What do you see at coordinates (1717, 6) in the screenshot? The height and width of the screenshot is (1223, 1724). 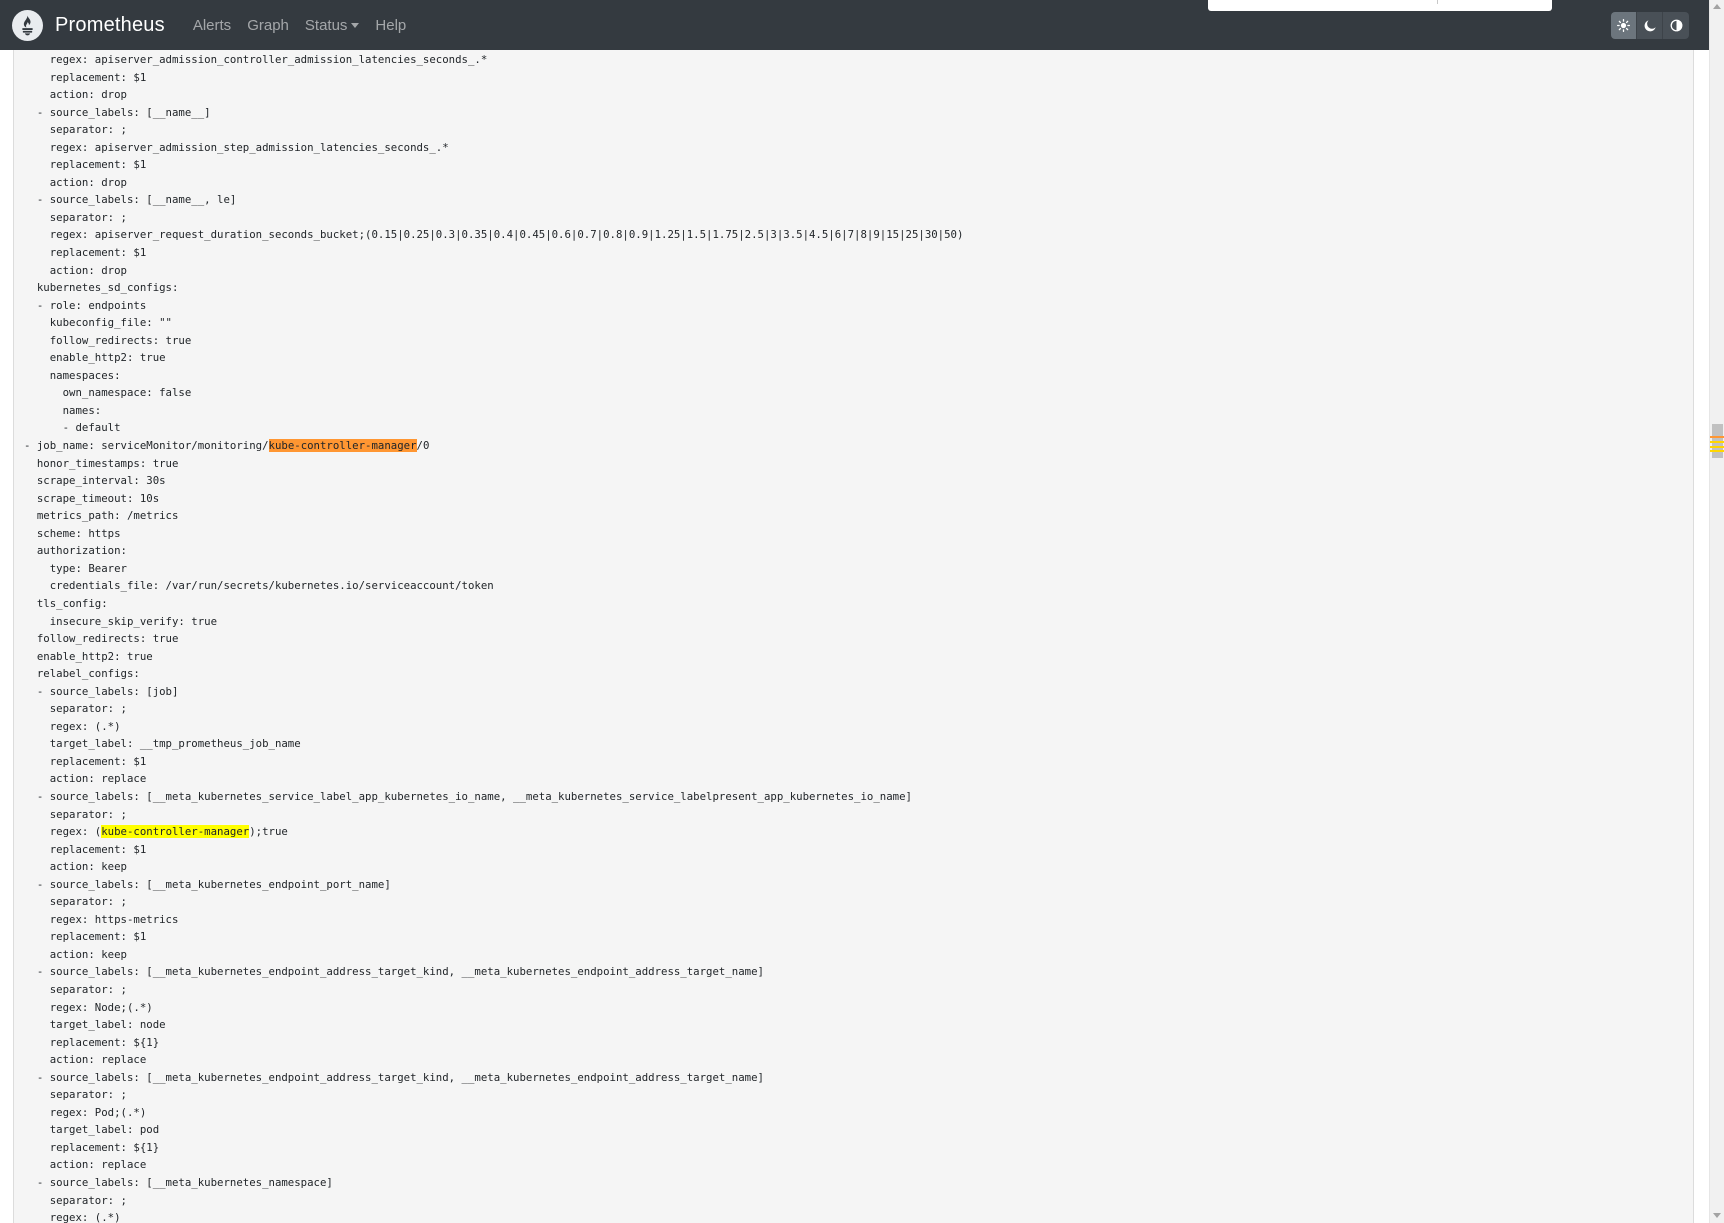 I see `scroll-up-arrow-icon` at bounding box center [1717, 6].